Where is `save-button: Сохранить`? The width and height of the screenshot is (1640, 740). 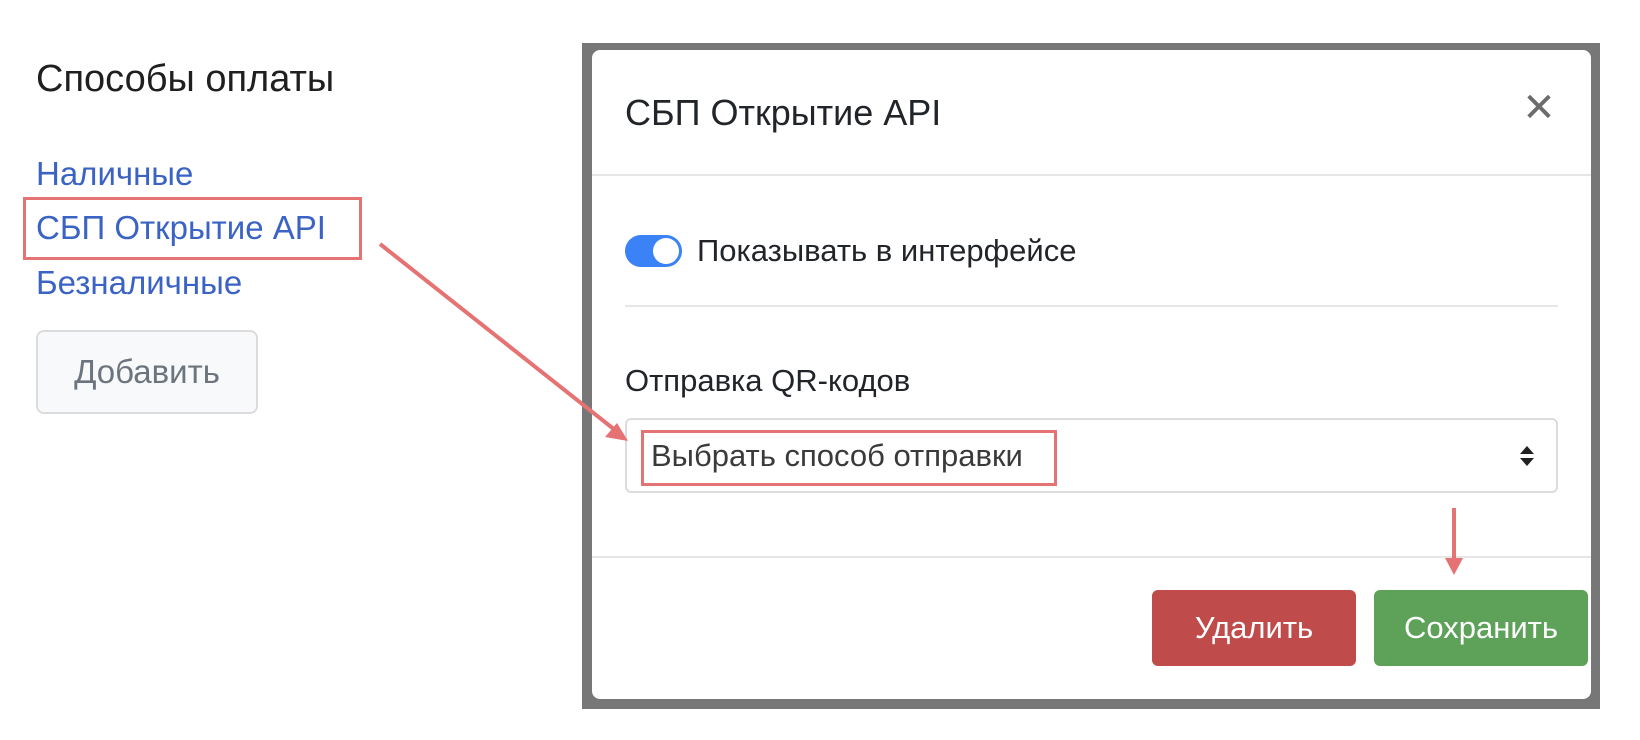
save-button: Сохранить is located at coordinates (1481, 628).